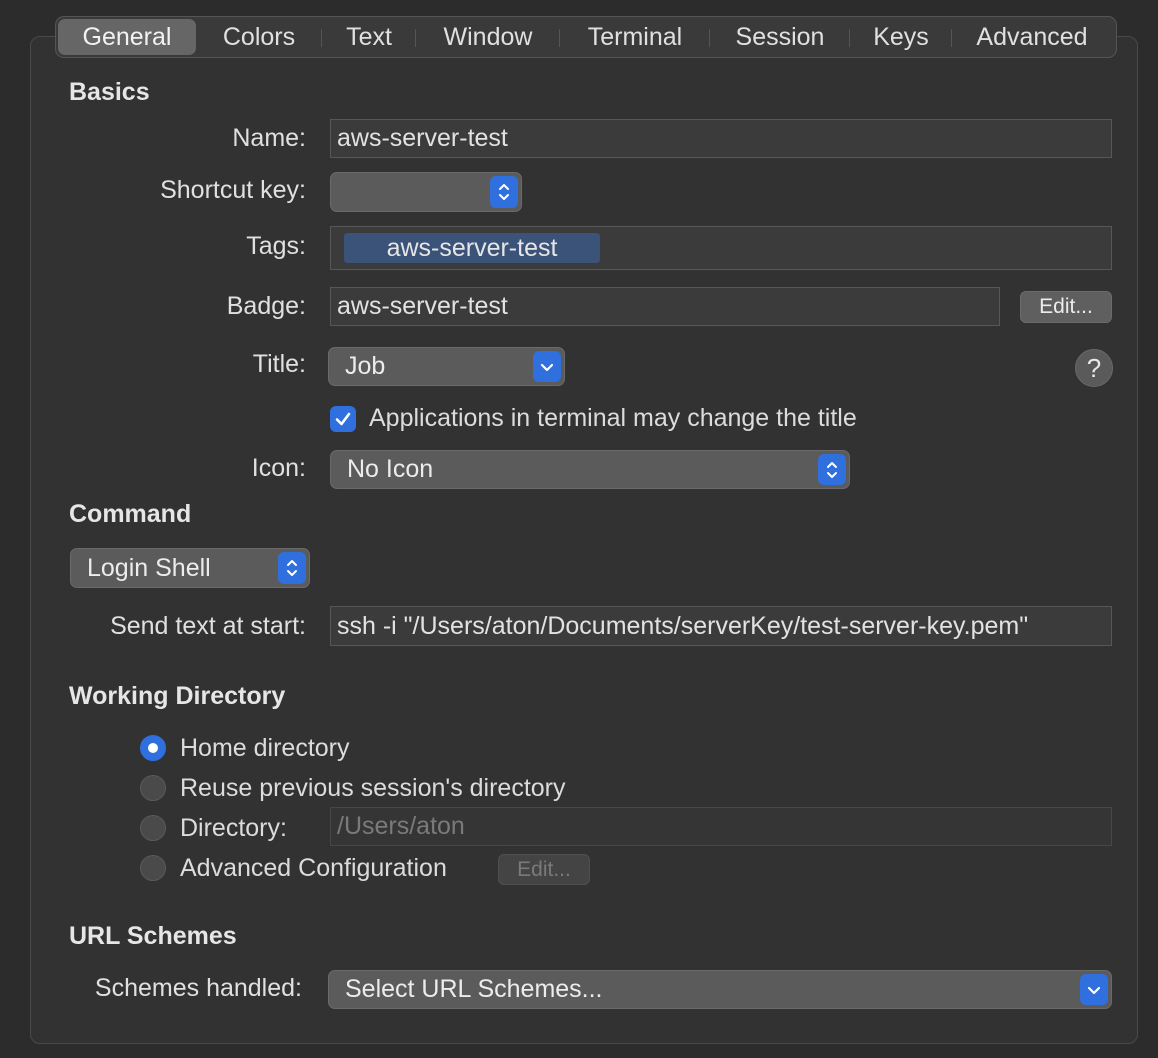 This screenshot has width=1158, height=1058. I want to click on radio-directory, so click(153, 828).